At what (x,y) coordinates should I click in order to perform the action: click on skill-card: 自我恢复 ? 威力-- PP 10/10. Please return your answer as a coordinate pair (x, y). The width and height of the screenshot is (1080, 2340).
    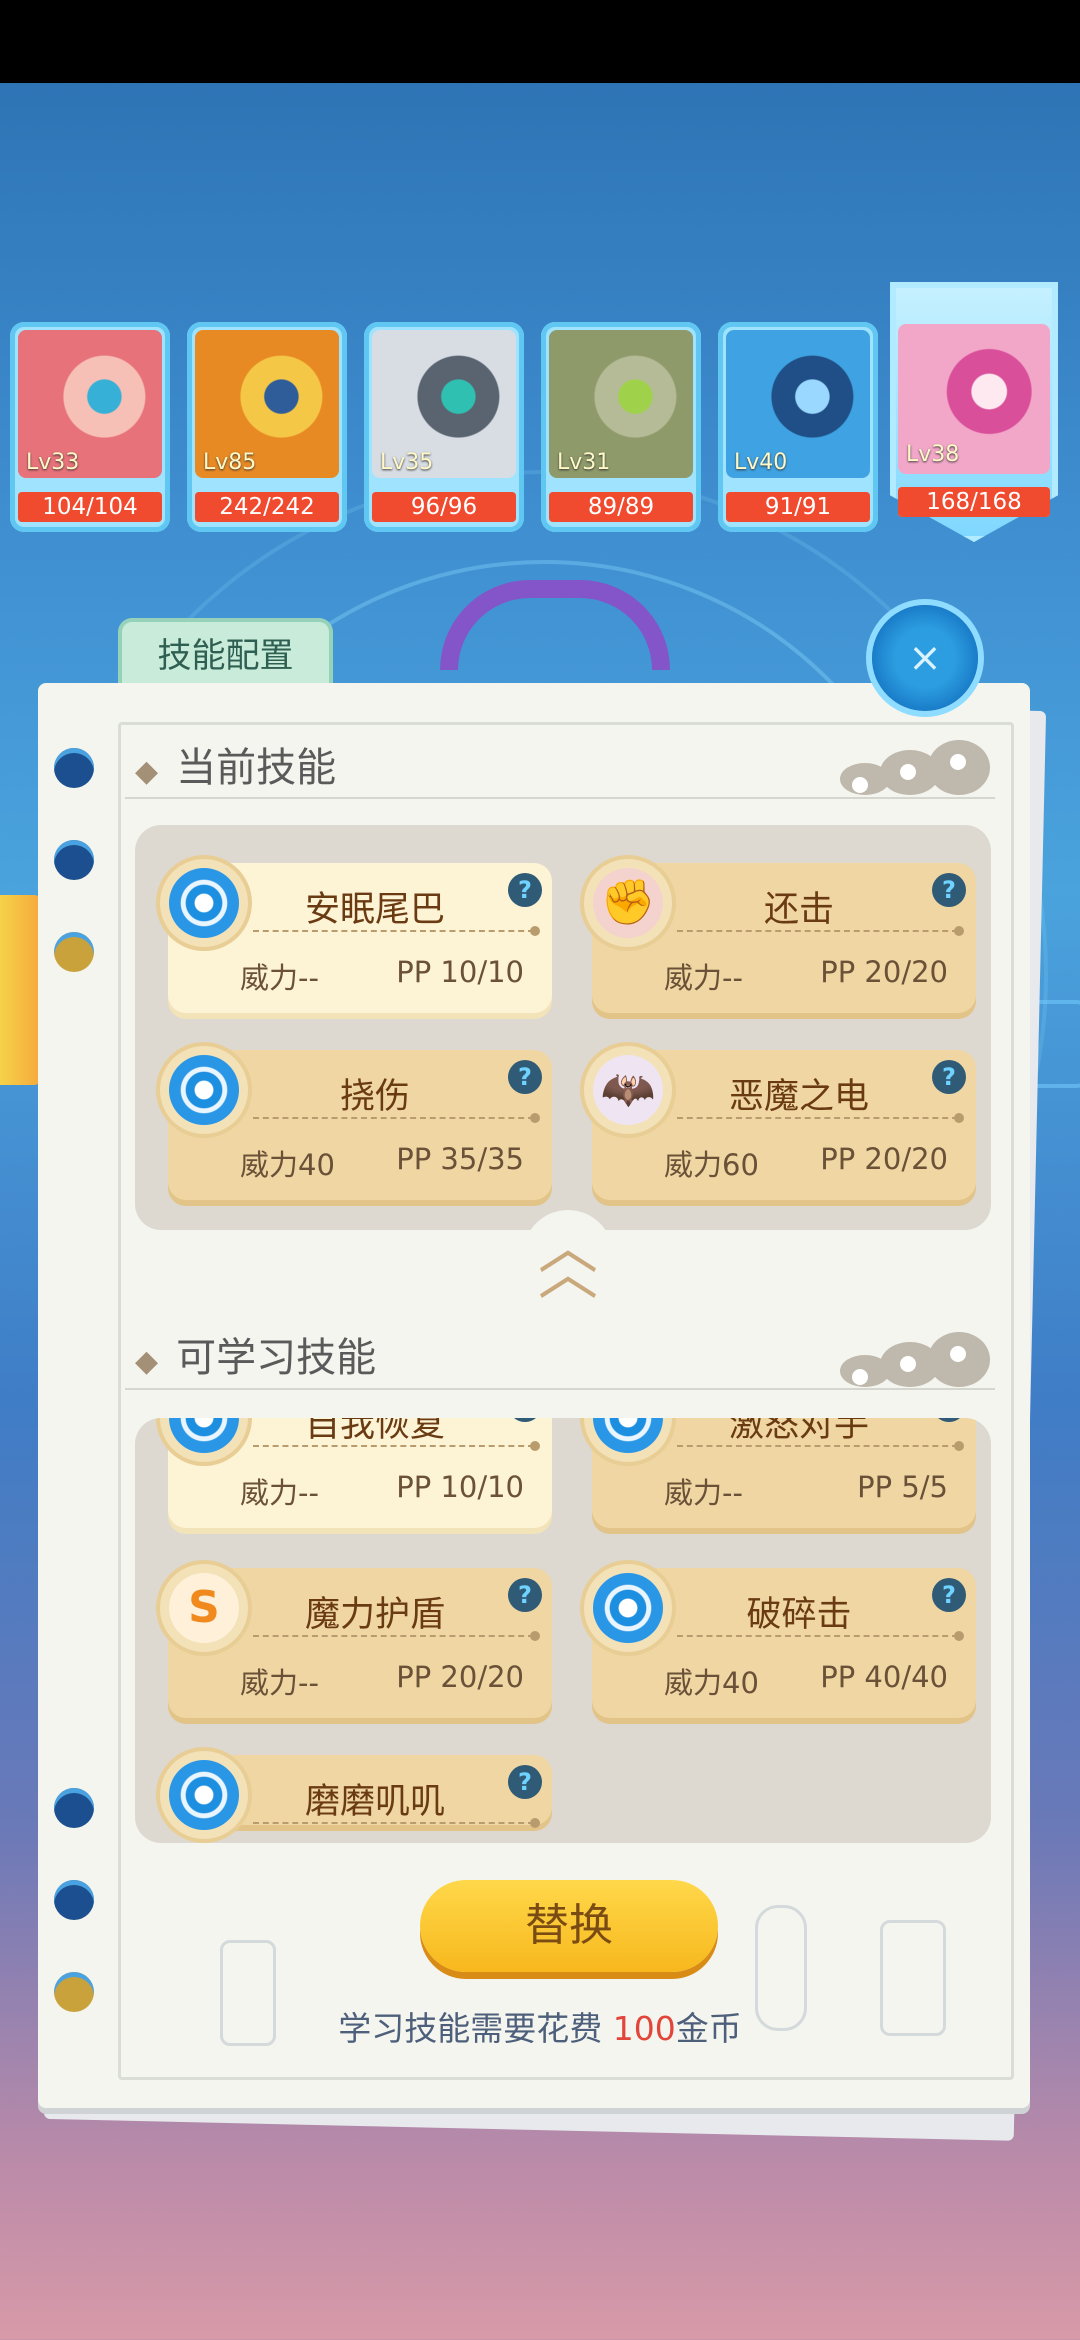
    Looking at the image, I should click on (356, 1473).